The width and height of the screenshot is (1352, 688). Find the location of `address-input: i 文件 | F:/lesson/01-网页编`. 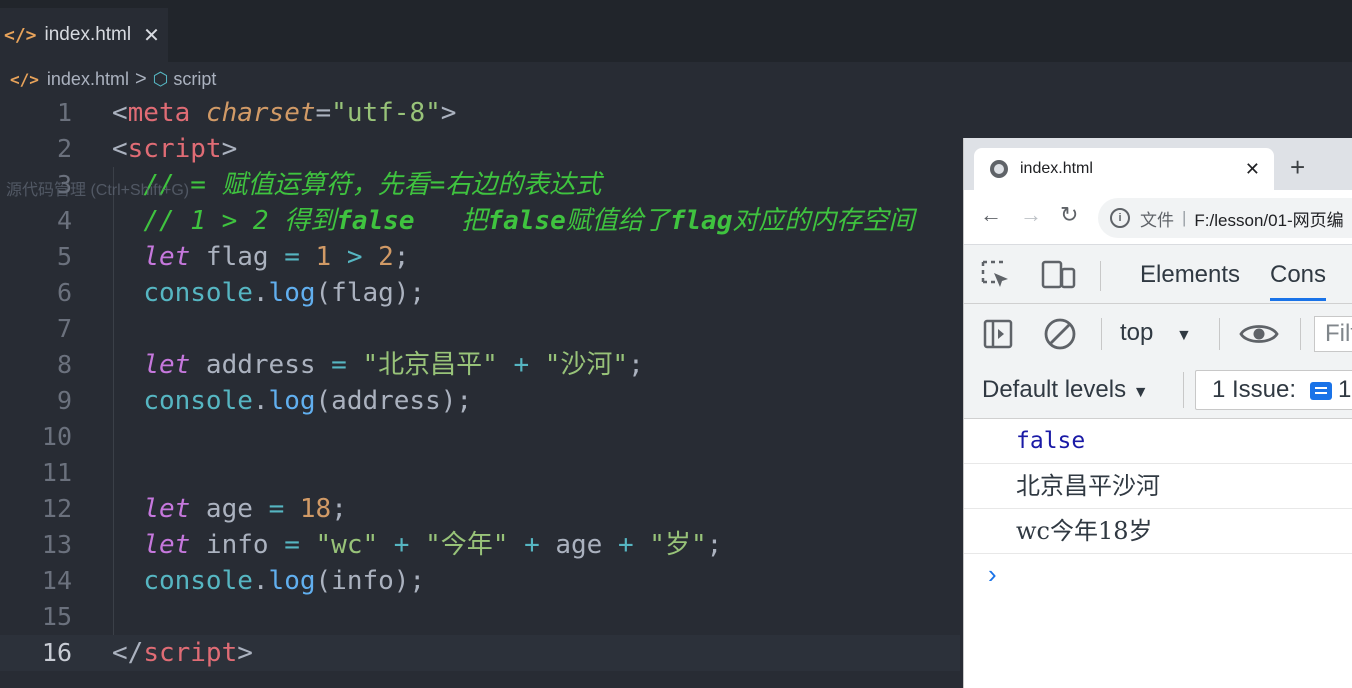

address-input: i 文件 | F:/lesson/01-网页编 is located at coordinates (1225, 218).